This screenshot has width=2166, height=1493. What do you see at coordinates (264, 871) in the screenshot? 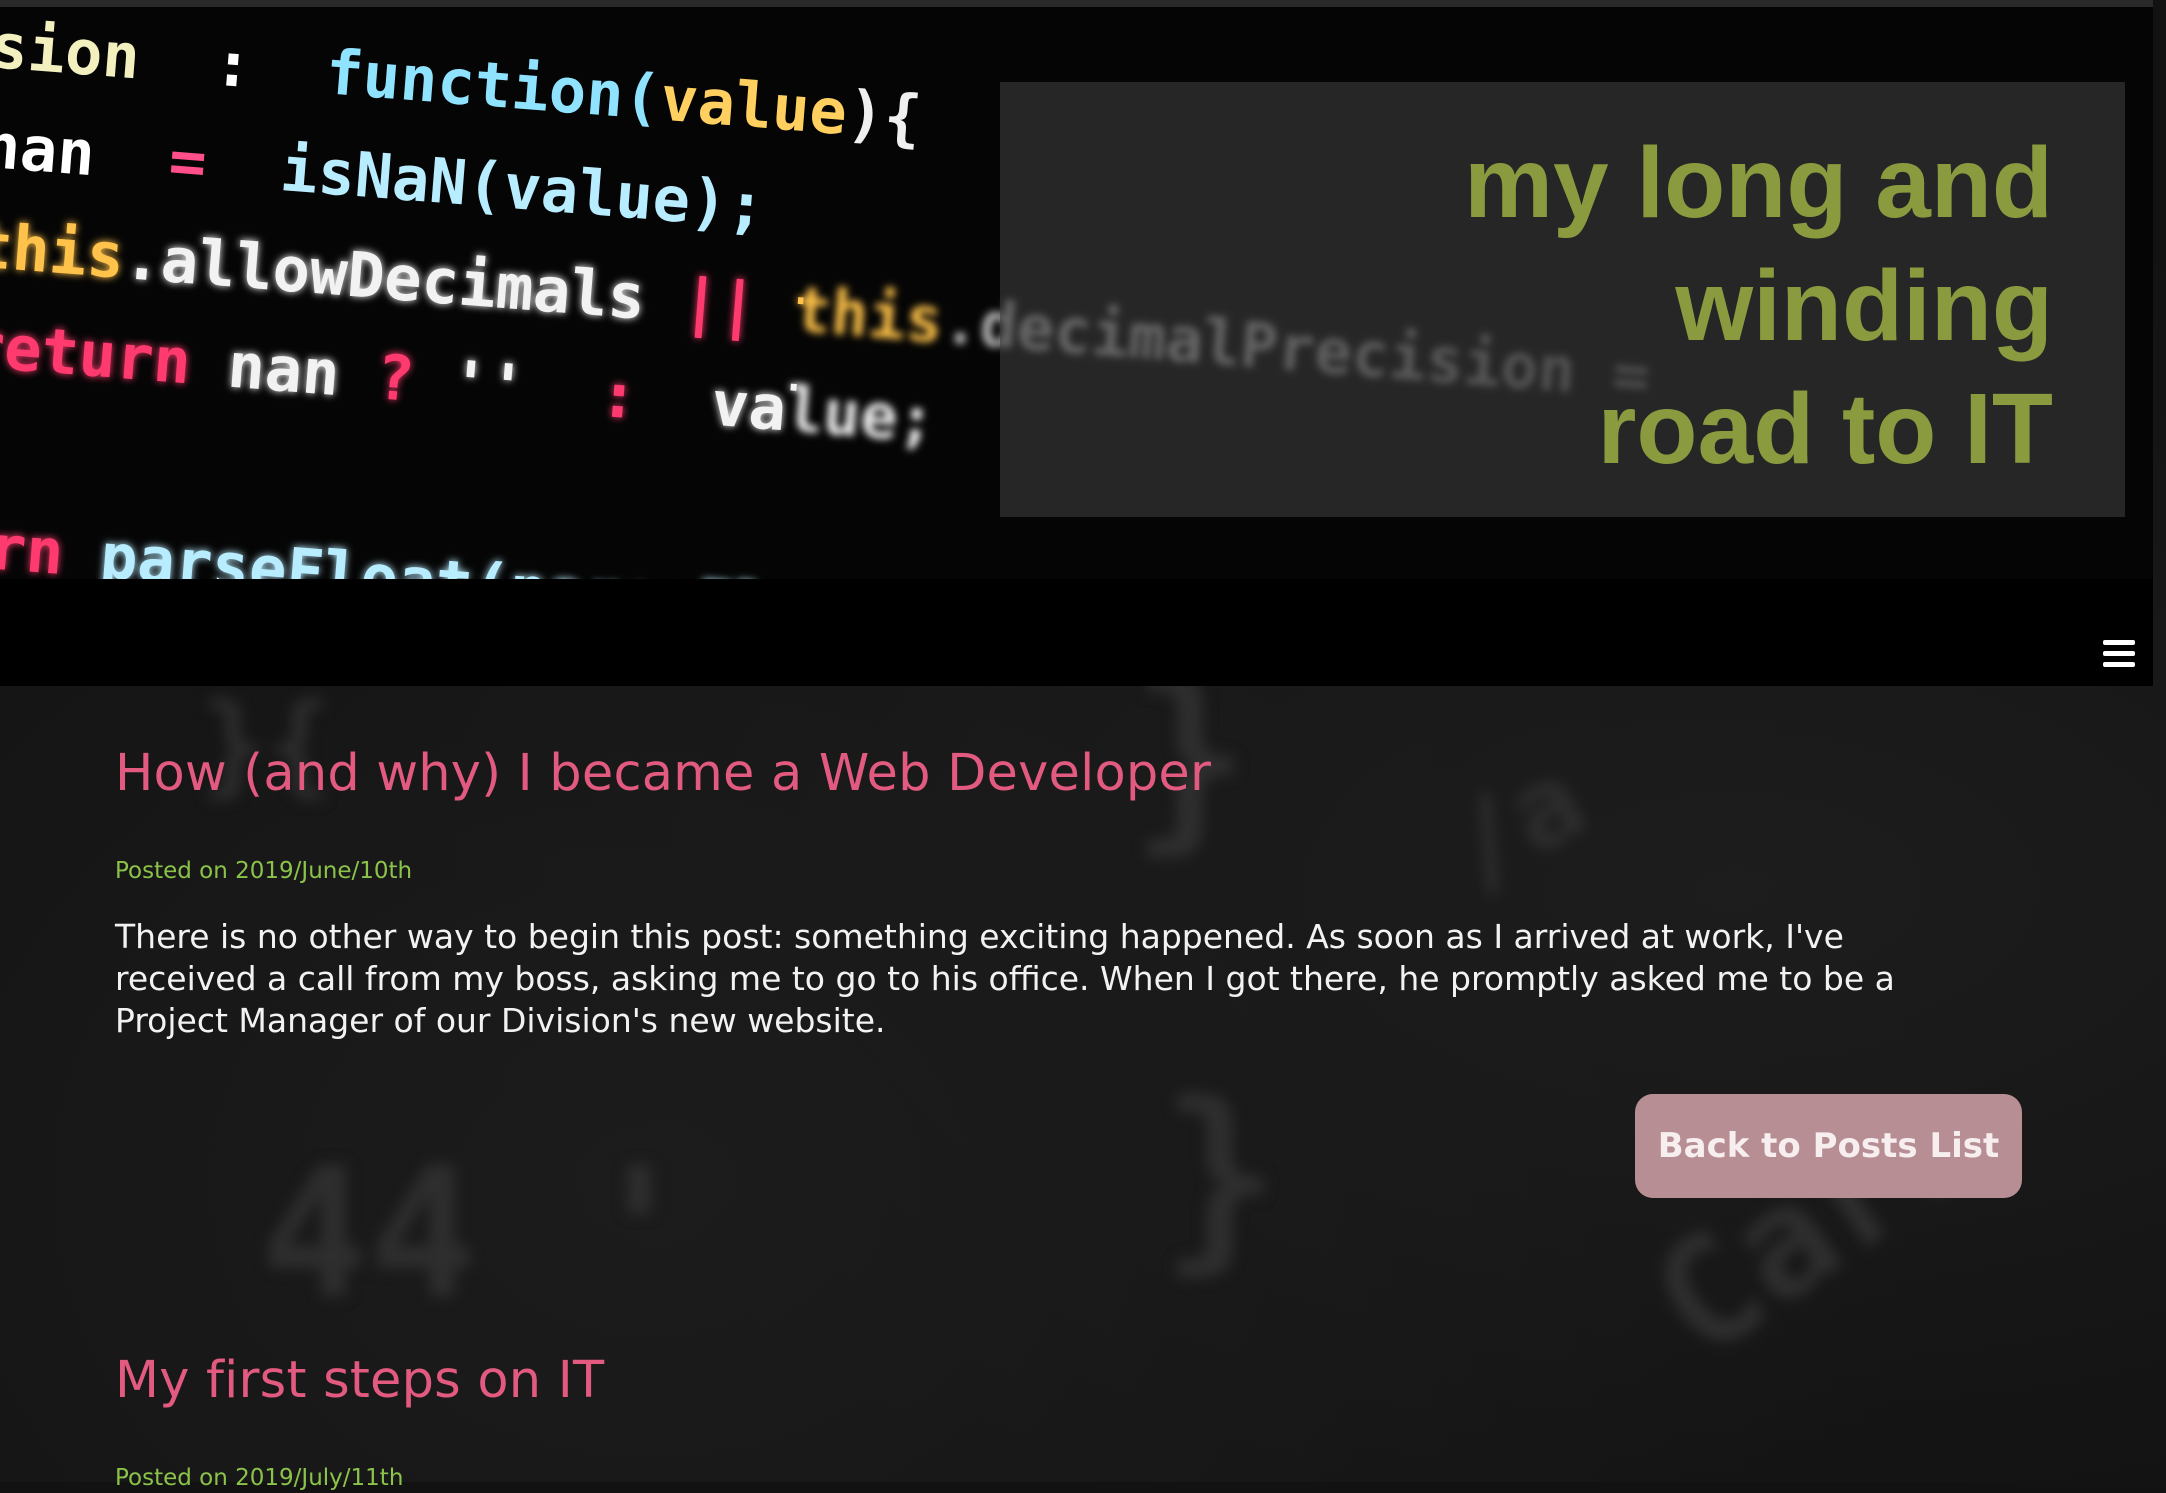
I see `post-date: Posted on 2019/June/10th` at bounding box center [264, 871].